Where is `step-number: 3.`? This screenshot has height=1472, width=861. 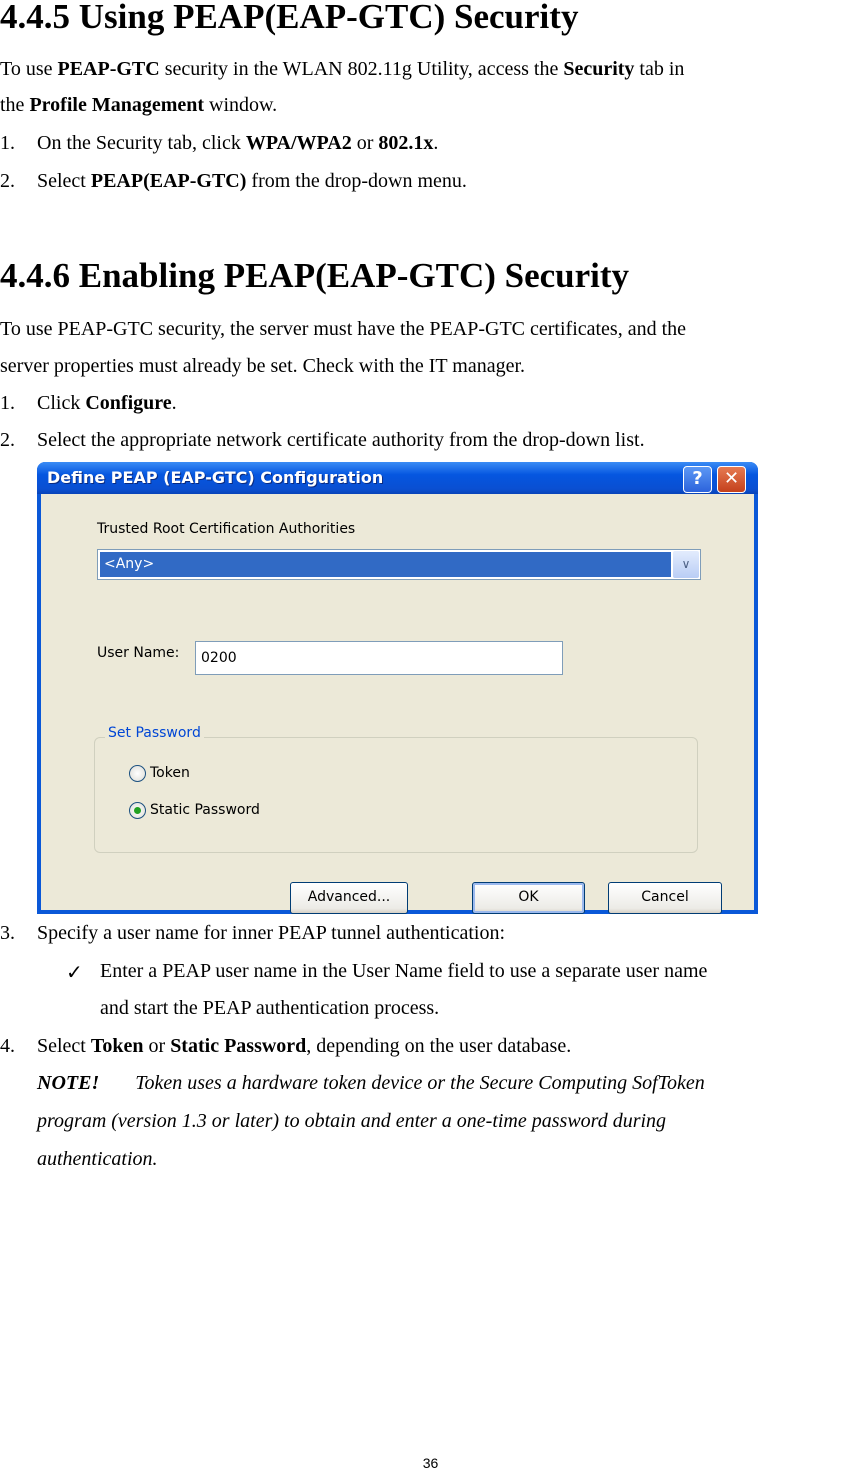 step-number: 3. is located at coordinates (7, 933).